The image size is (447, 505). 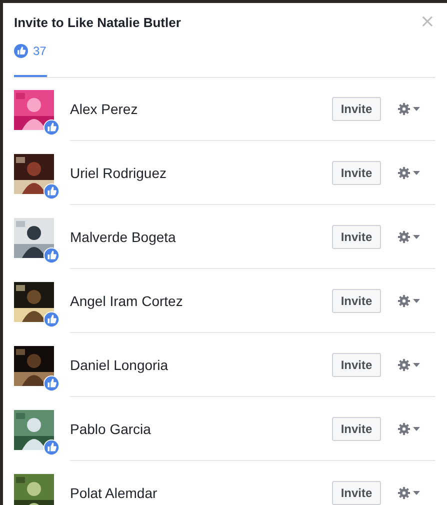 I want to click on dialog-title: Invite to Like Natalie Butler, so click(x=97, y=22).